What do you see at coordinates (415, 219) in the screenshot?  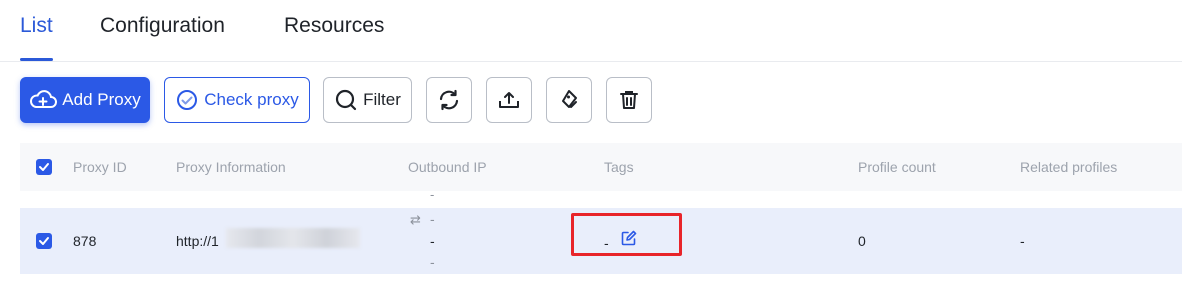 I see `swap-icon: ⇄` at bounding box center [415, 219].